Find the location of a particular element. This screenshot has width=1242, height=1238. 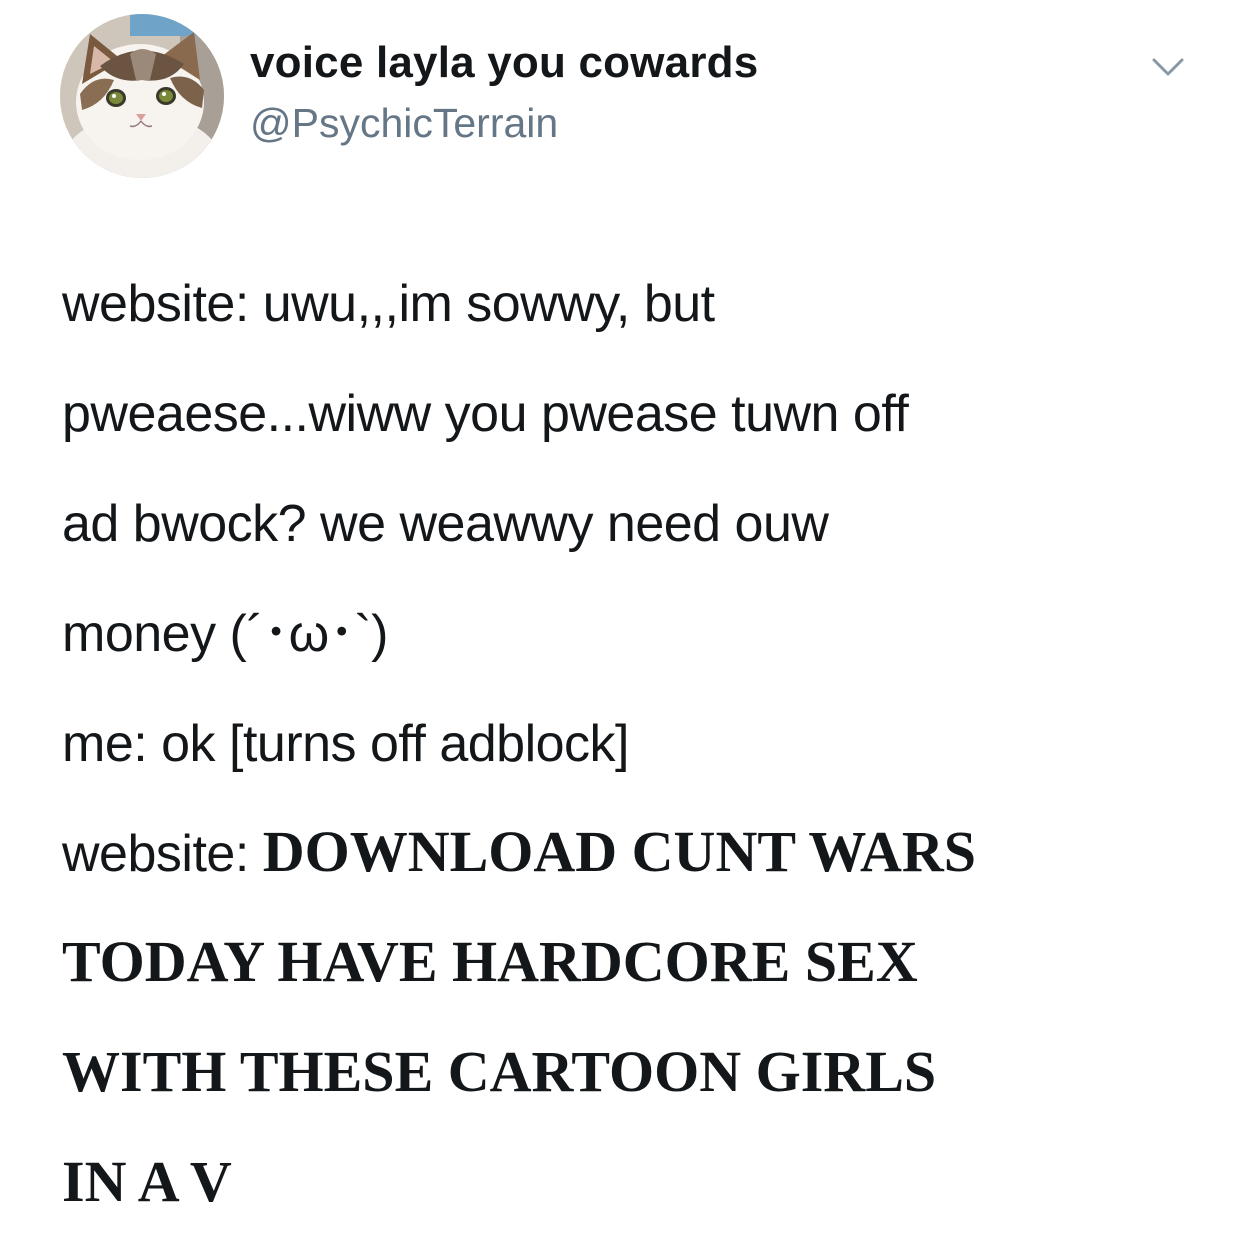

cat-avatar-image is located at coordinates (142, 96).